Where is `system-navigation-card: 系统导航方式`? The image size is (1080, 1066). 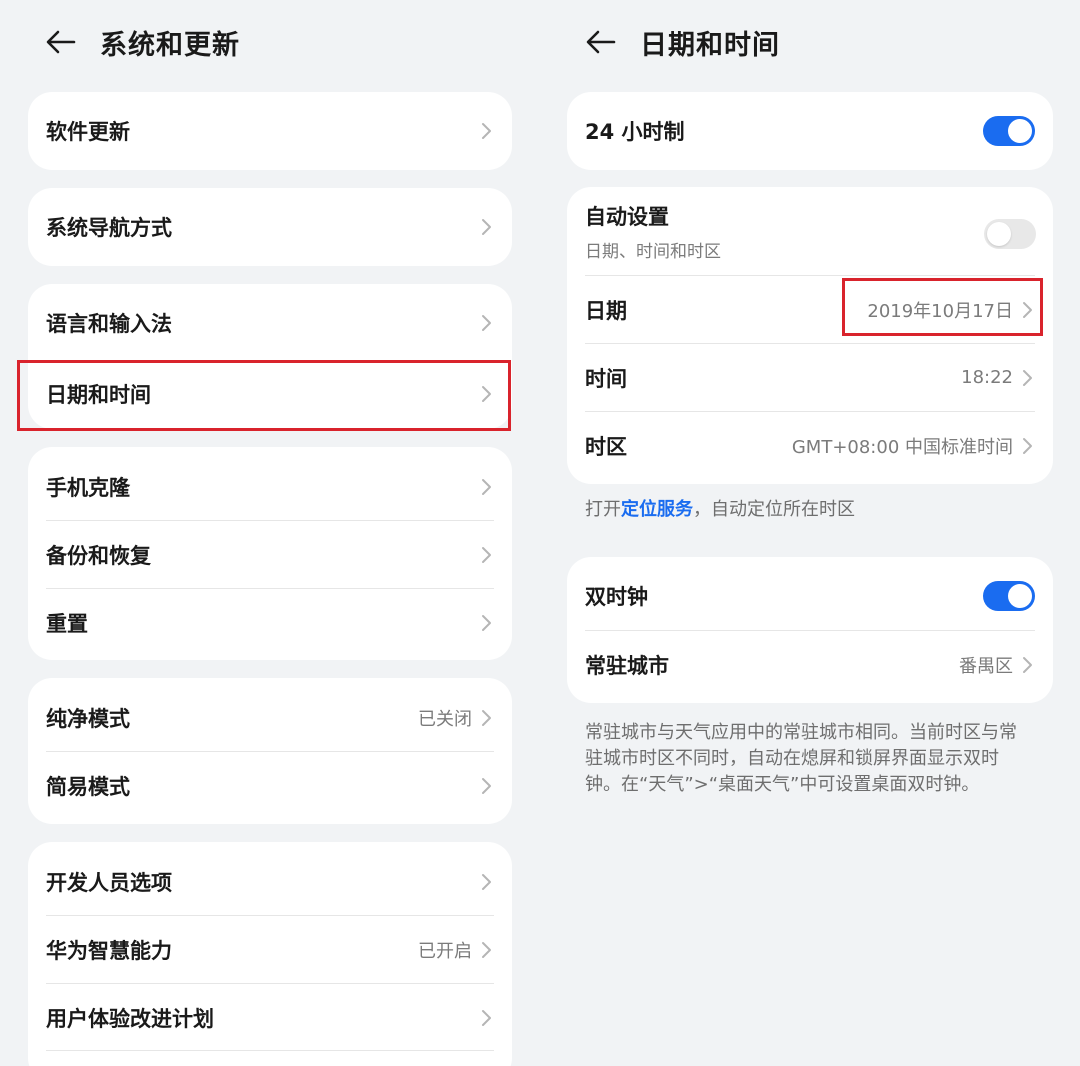 system-navigation-card: 系统导航方式 is located at coordinates (270, 227).